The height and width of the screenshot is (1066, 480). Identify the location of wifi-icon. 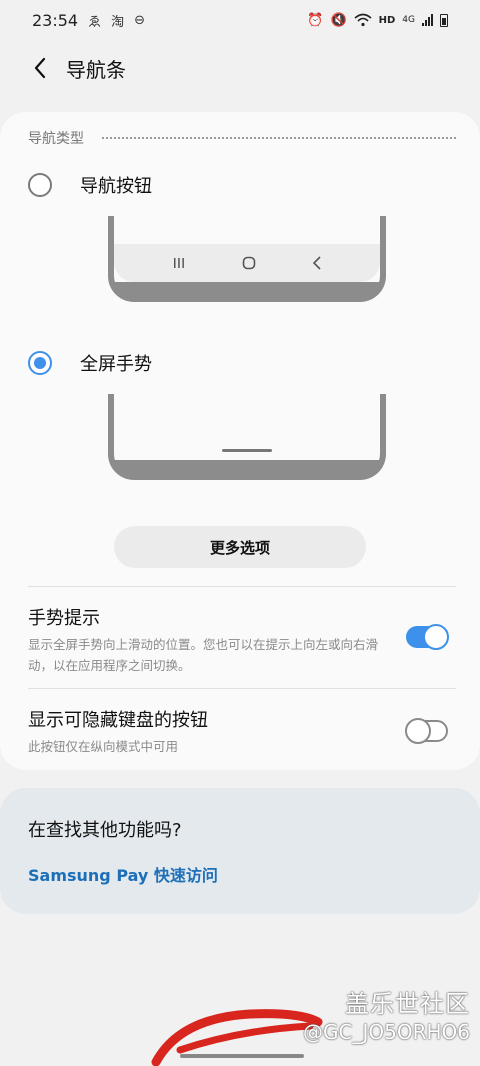
(363, 20).